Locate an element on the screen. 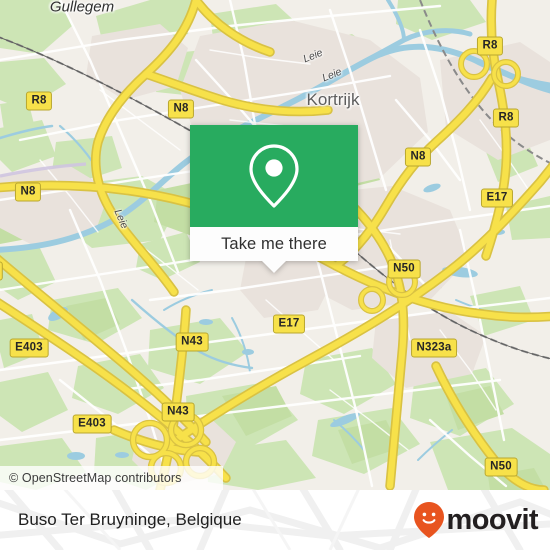 The height and width of the screenshot is (550, 550). map-attribution: © OpenStreetMap contributors is located at coordinates (111, 478).